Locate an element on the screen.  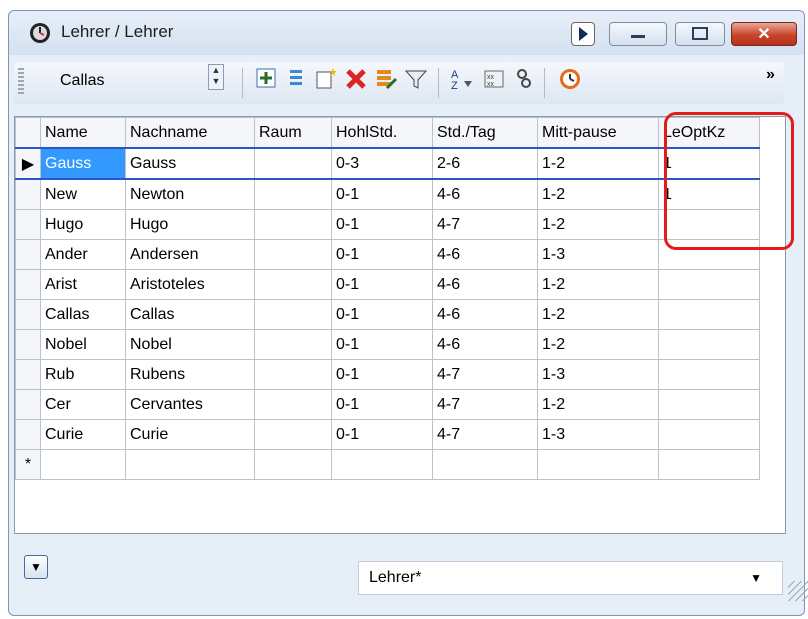
navigate-arrow-button is located at coordinates (583, 34).